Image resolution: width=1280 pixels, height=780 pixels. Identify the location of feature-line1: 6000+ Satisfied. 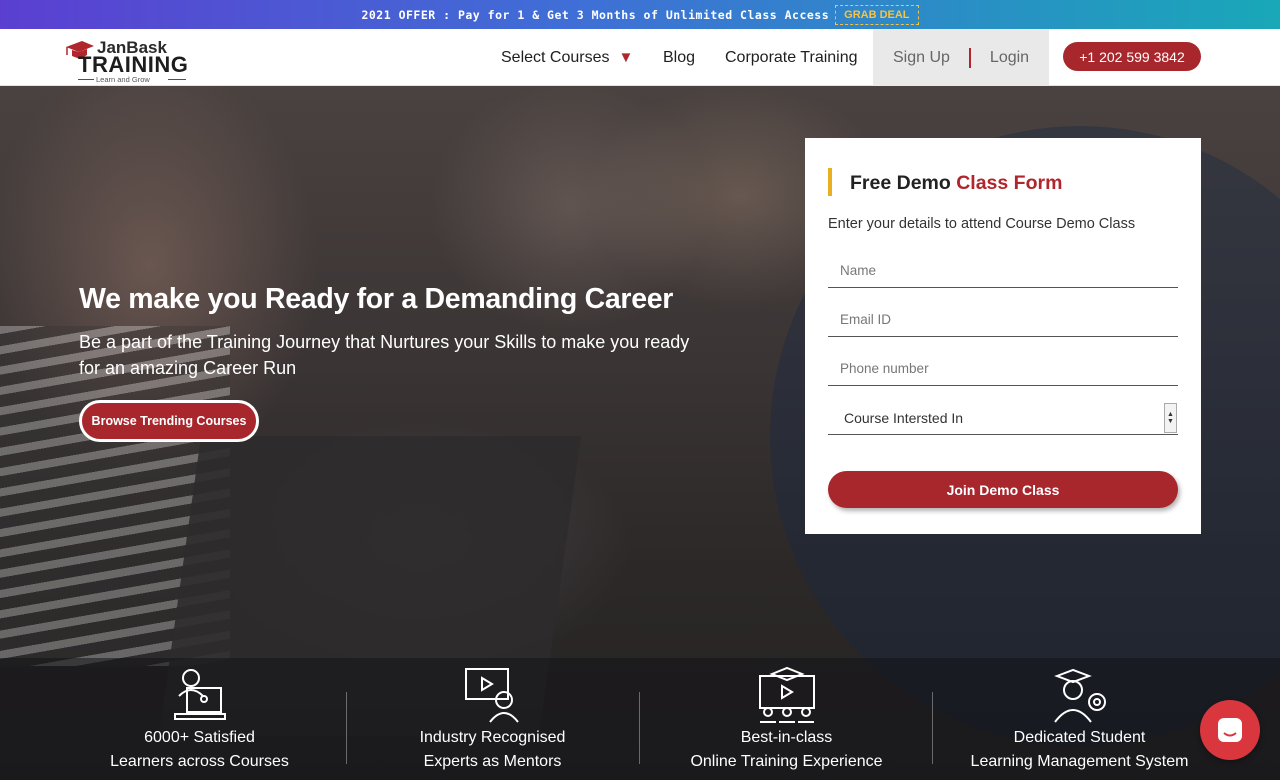
(199, 737).